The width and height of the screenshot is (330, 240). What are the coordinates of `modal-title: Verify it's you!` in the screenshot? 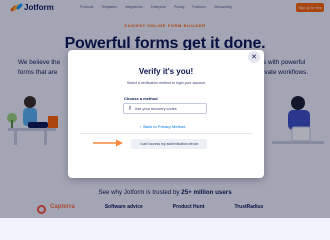 It's located at (166, 71).